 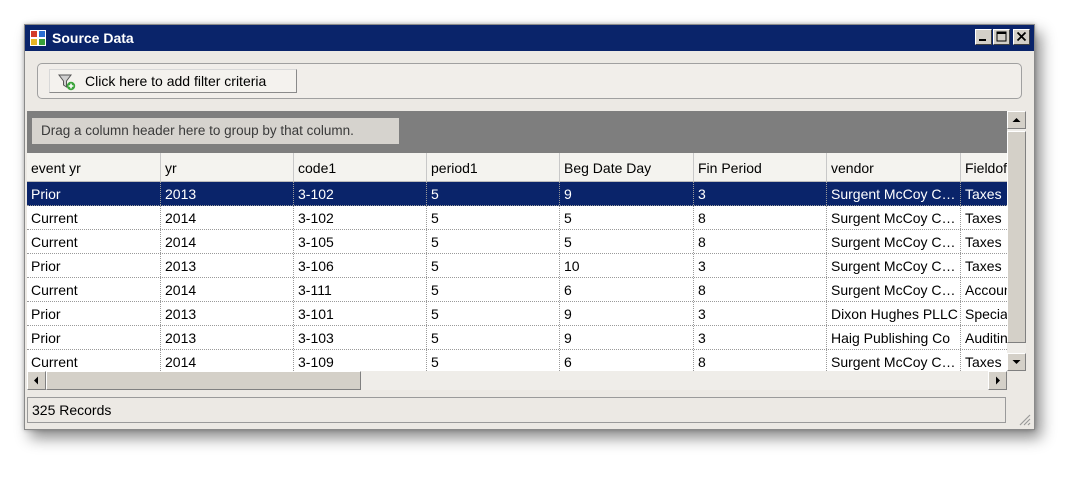 I want to click on column-header-vendor: vendor, so click(x=894, y=167).